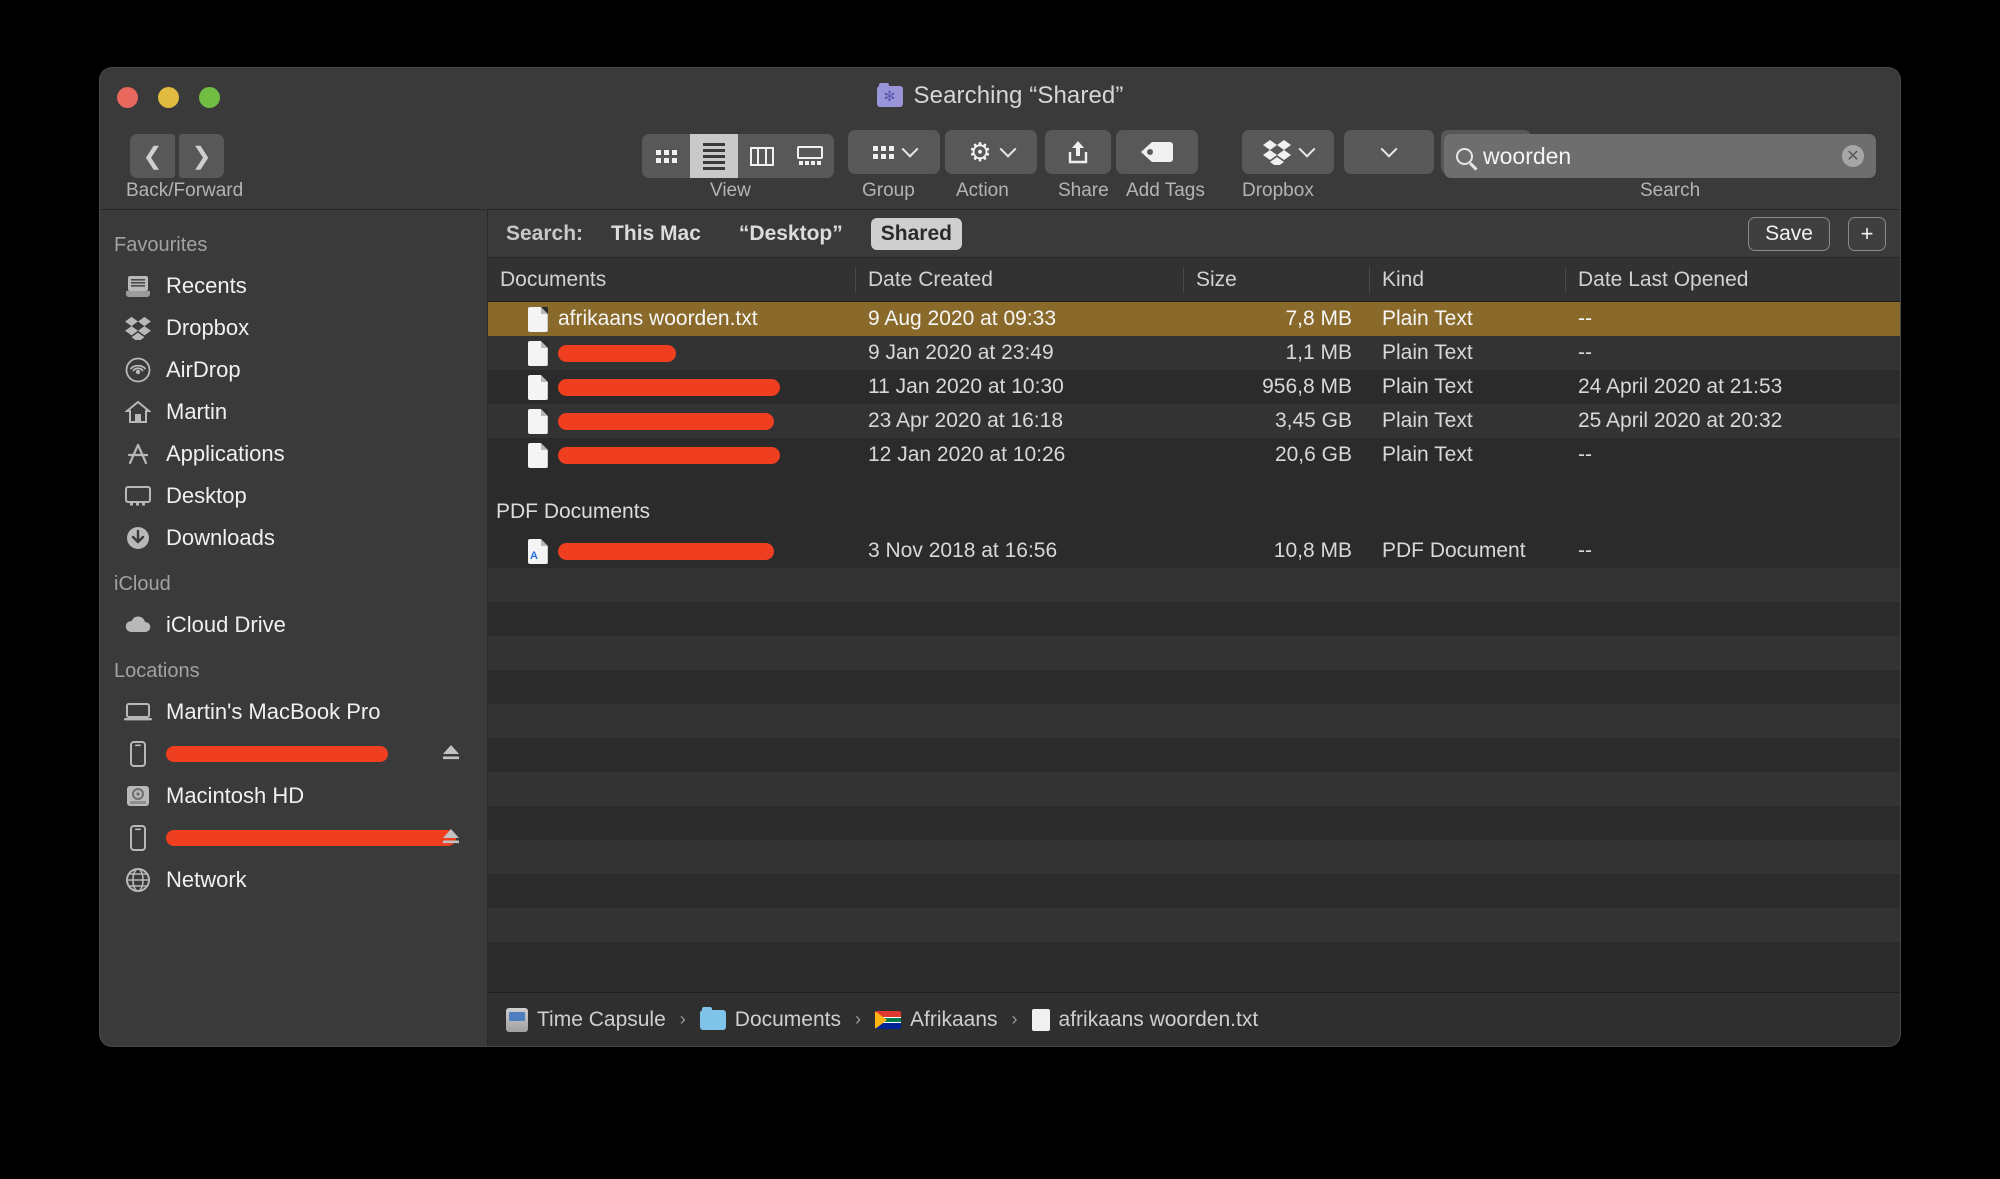  Describe the element at coordinates (1312, 550) in the screenshot. I see `file-size-cell: 10,8 MB` at that location.